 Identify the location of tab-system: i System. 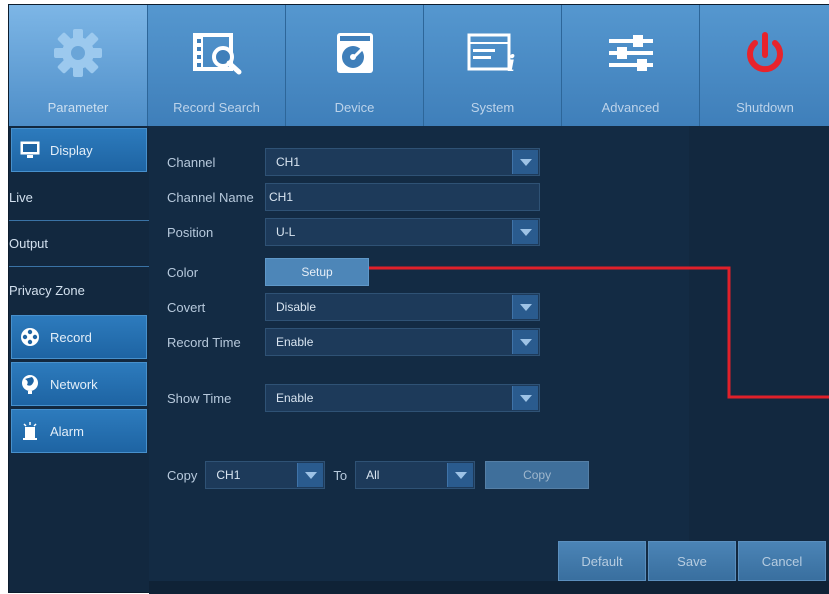
(493, 65).